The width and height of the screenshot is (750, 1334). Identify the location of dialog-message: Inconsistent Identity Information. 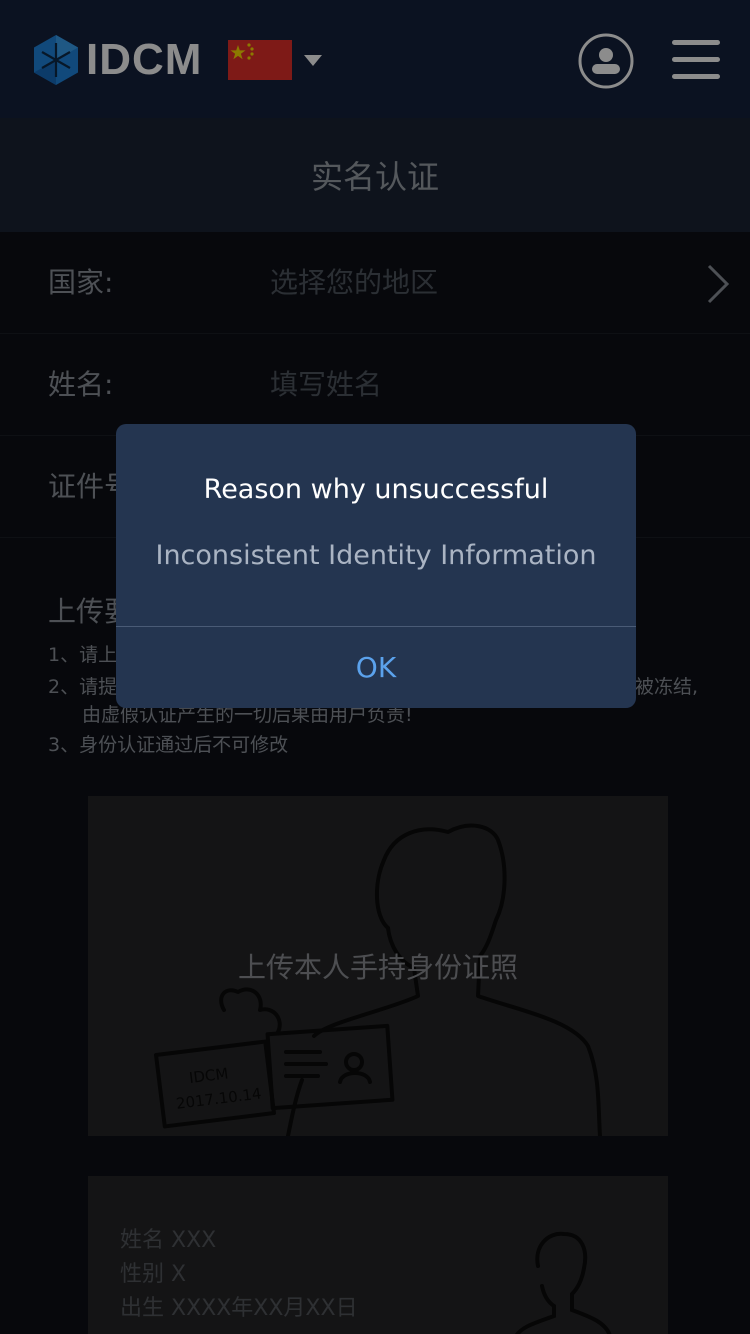
(376, 555).